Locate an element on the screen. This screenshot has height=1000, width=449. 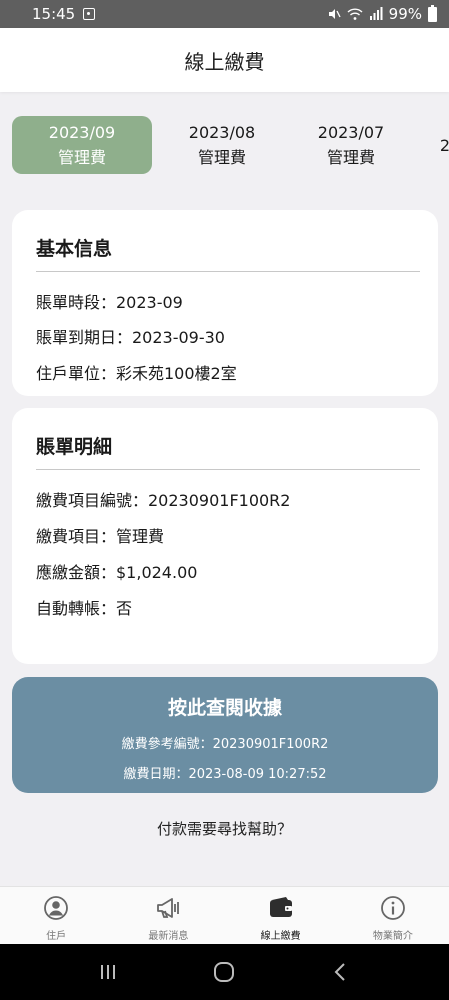
billing-period: 賬單時段：2023-09 is located at coordinates (109, 302).